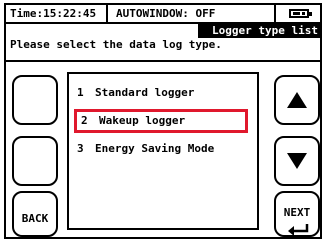  I want to click on next-button-label: NEXT, so click(297, 212).